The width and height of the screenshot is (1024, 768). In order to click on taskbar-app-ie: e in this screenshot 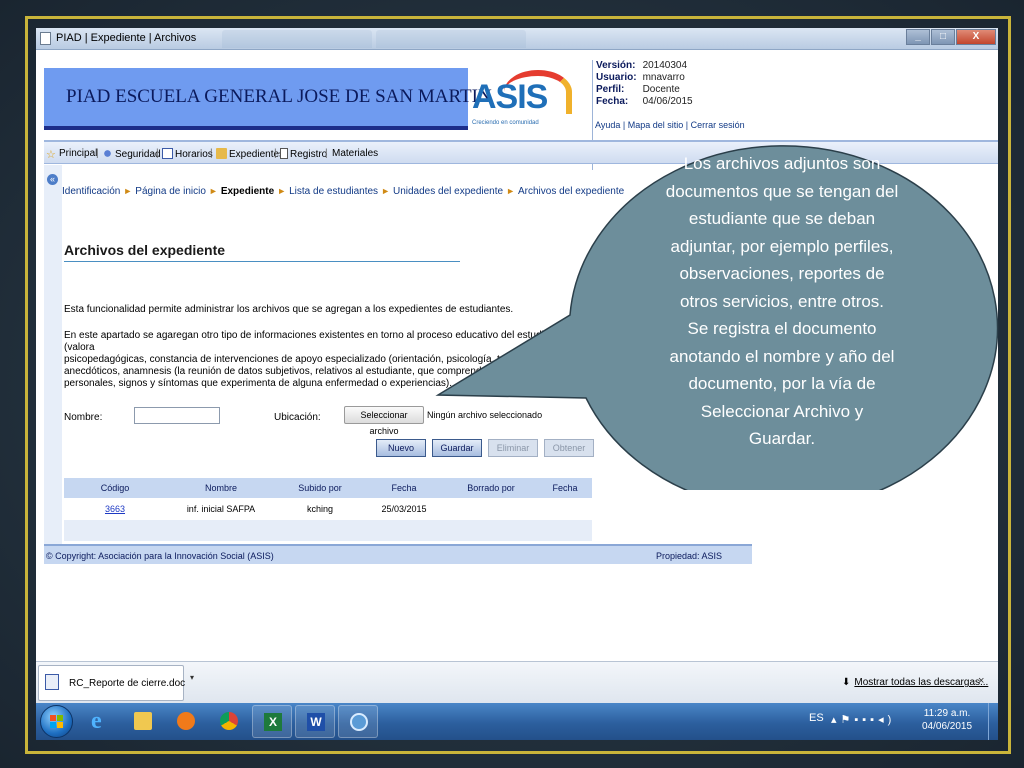, I will do `click(100, 721)`.